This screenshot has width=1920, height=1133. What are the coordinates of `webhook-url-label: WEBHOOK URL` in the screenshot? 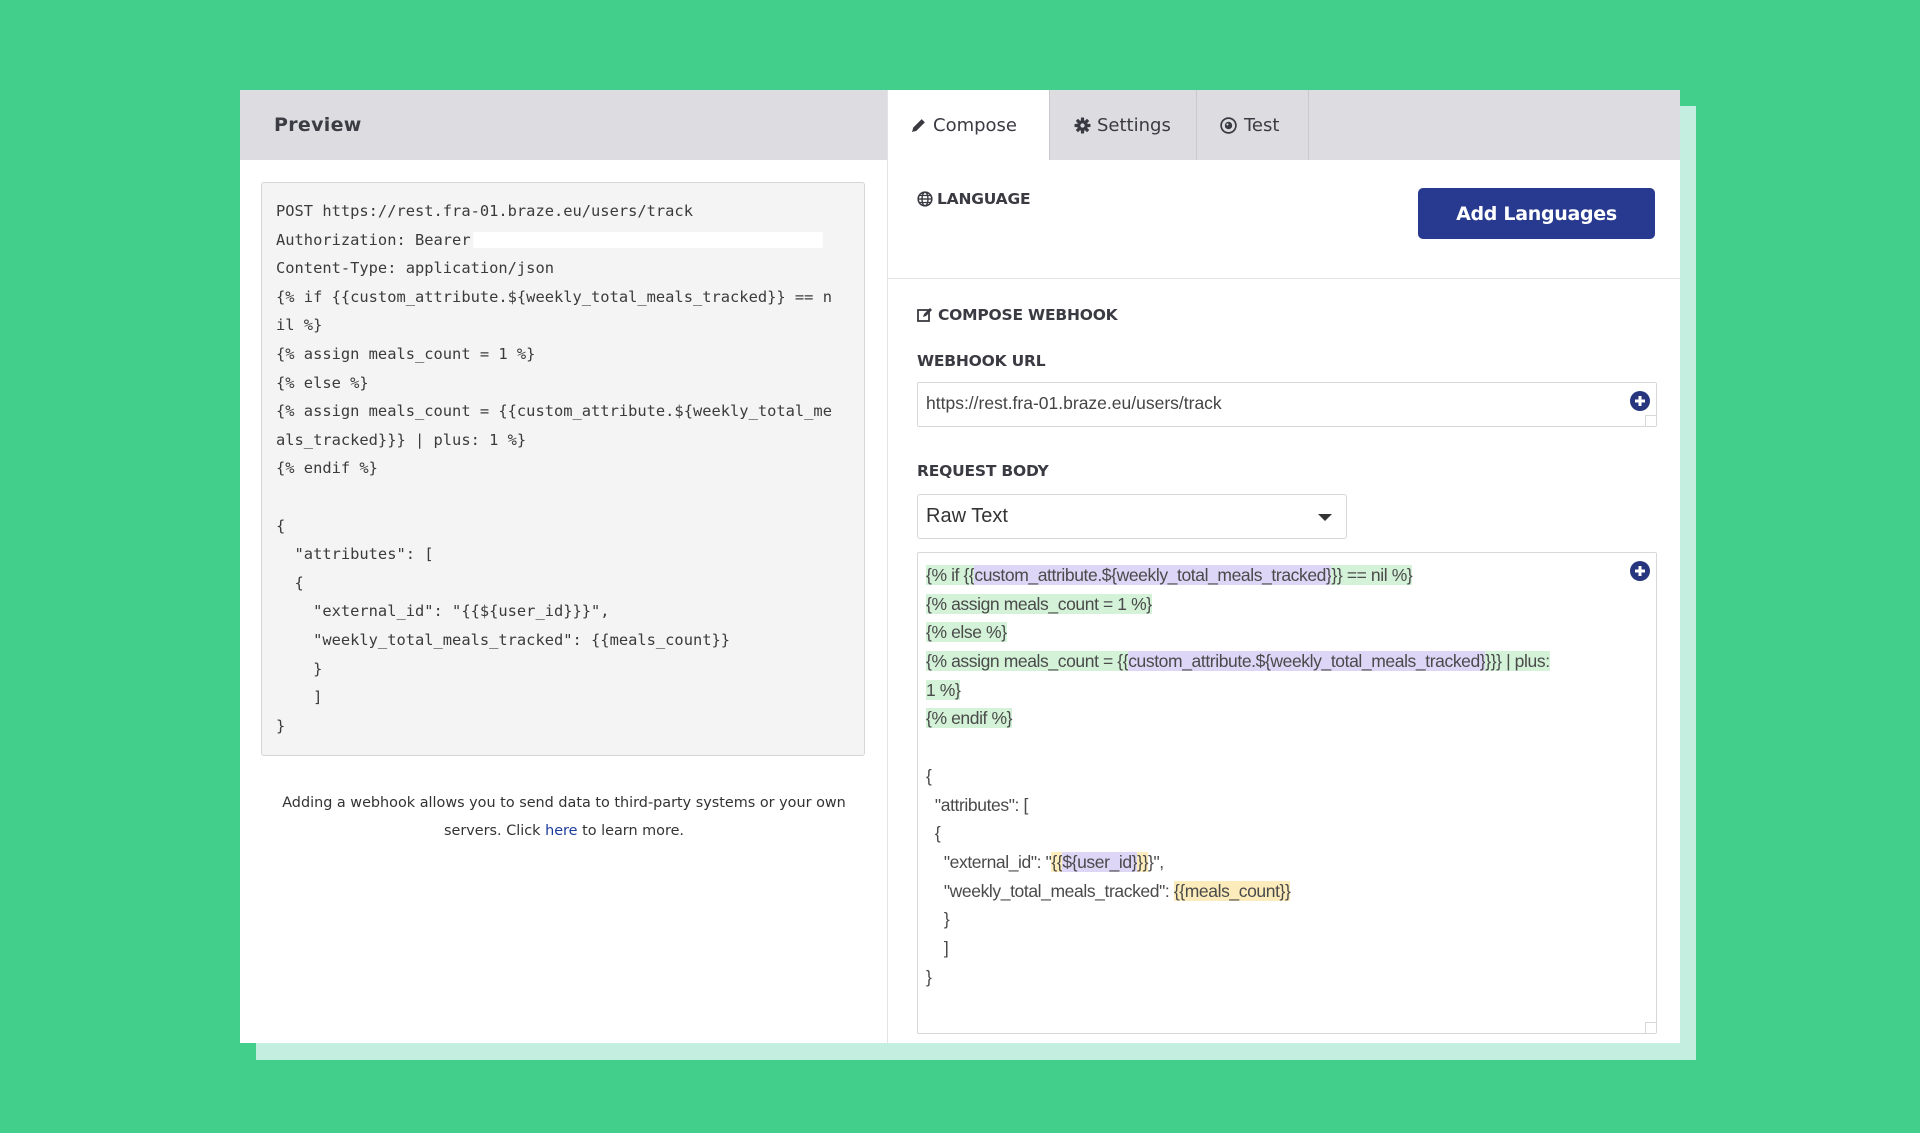 It's located at (981, 361).